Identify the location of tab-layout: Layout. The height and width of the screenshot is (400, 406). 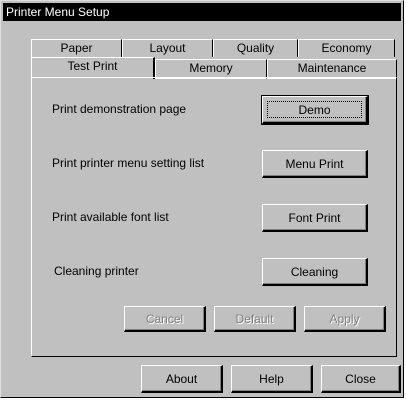
(167, 48).